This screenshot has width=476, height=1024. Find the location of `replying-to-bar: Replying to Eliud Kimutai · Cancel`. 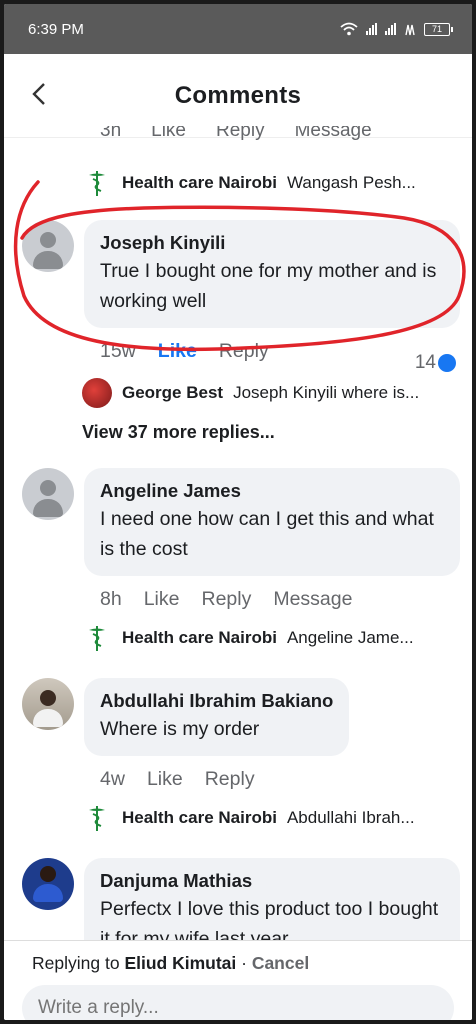

replying-to-bar: Replying to Eliud Kimutai · Cancel is located at coordinates (170, 963).